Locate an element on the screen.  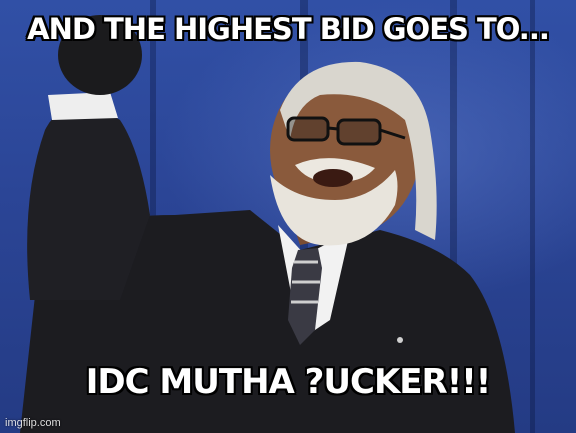
mouth is located at coordinates (333, 178).